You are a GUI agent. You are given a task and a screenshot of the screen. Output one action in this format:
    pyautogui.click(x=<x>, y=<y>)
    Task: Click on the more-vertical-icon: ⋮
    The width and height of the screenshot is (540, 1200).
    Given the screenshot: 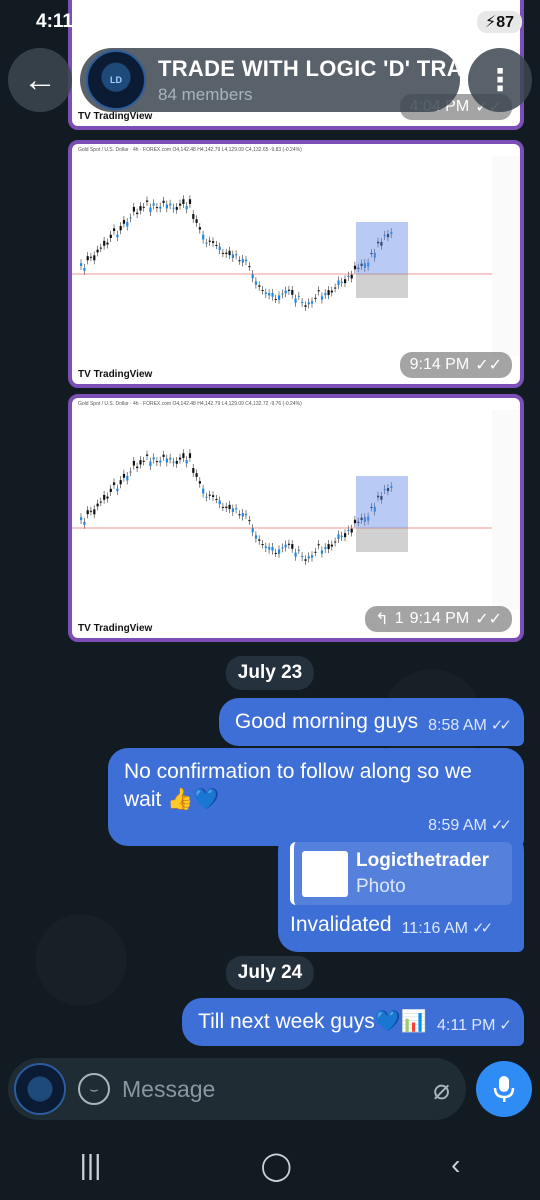 What is the action you would take?
    pyautogui.click(x=500, y=80)
    